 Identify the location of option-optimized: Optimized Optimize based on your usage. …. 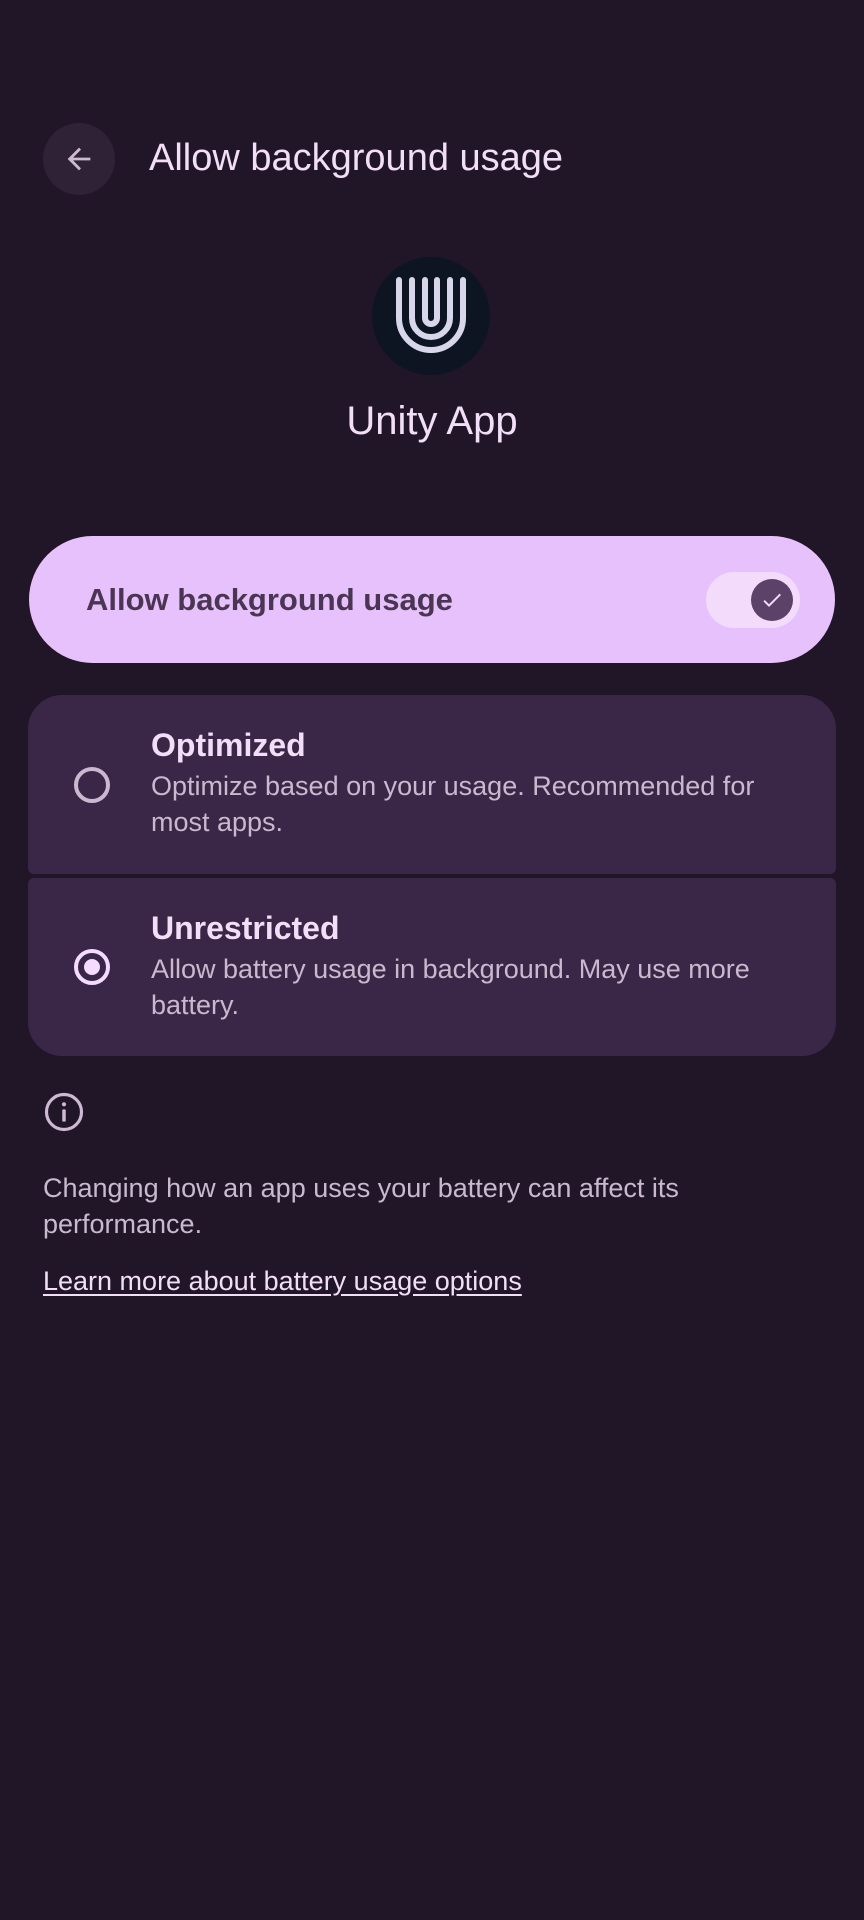
(432, 784).